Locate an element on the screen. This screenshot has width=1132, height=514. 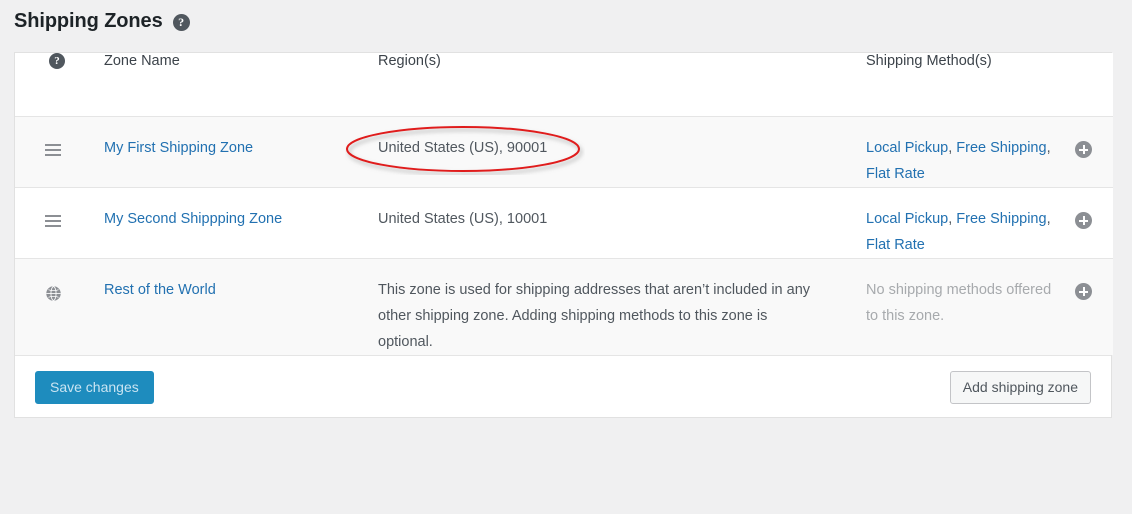
page-heading: Shipping Zones ? is located at coordinates (102, 21).